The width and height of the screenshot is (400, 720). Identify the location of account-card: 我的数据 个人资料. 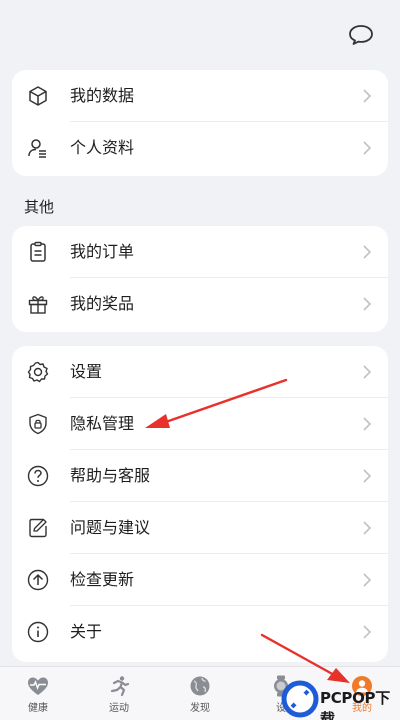
(200, 123).